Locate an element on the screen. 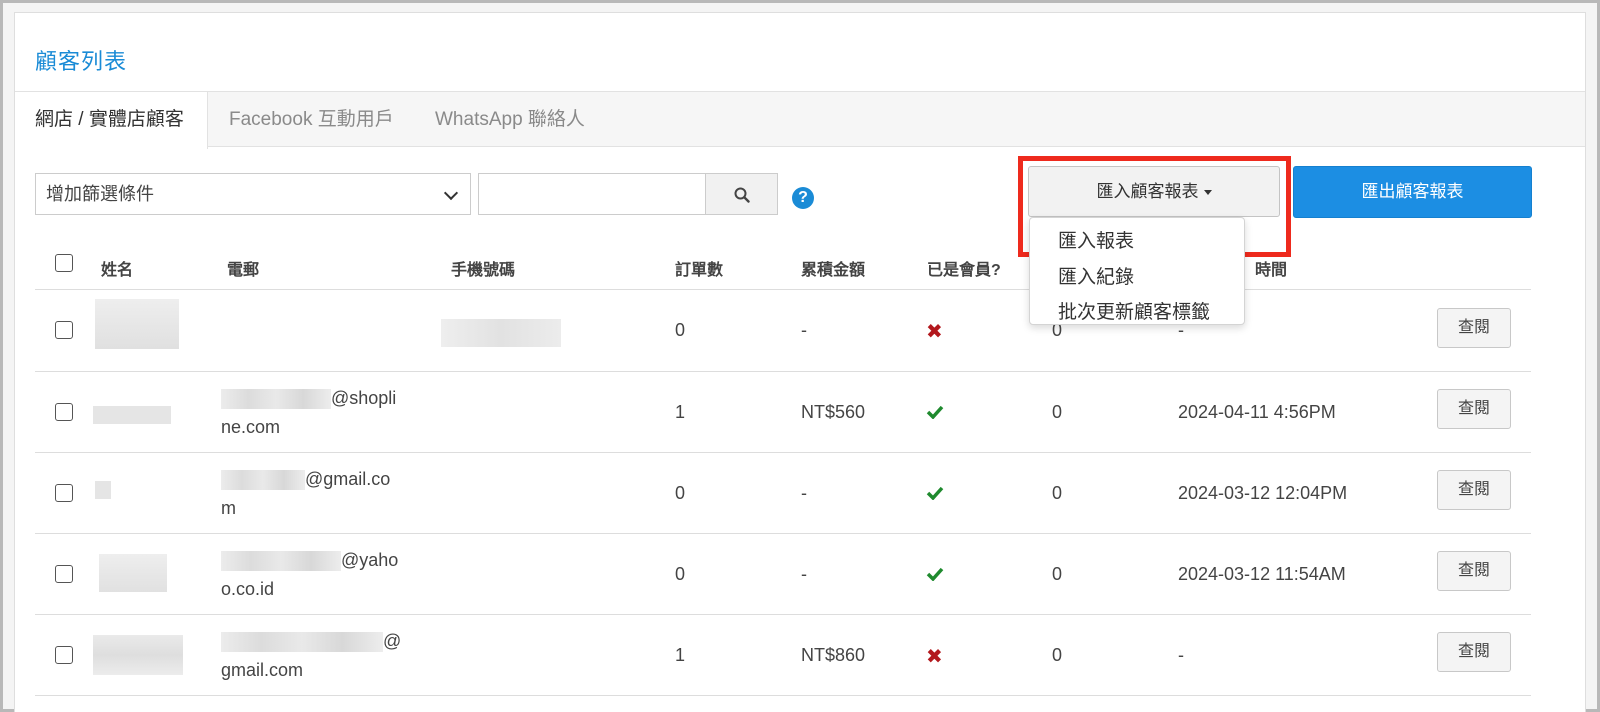 Image resolution: width=1600 pixels, height=712 pixels. email-visible-part: @ is located at coordinates (392, 641).